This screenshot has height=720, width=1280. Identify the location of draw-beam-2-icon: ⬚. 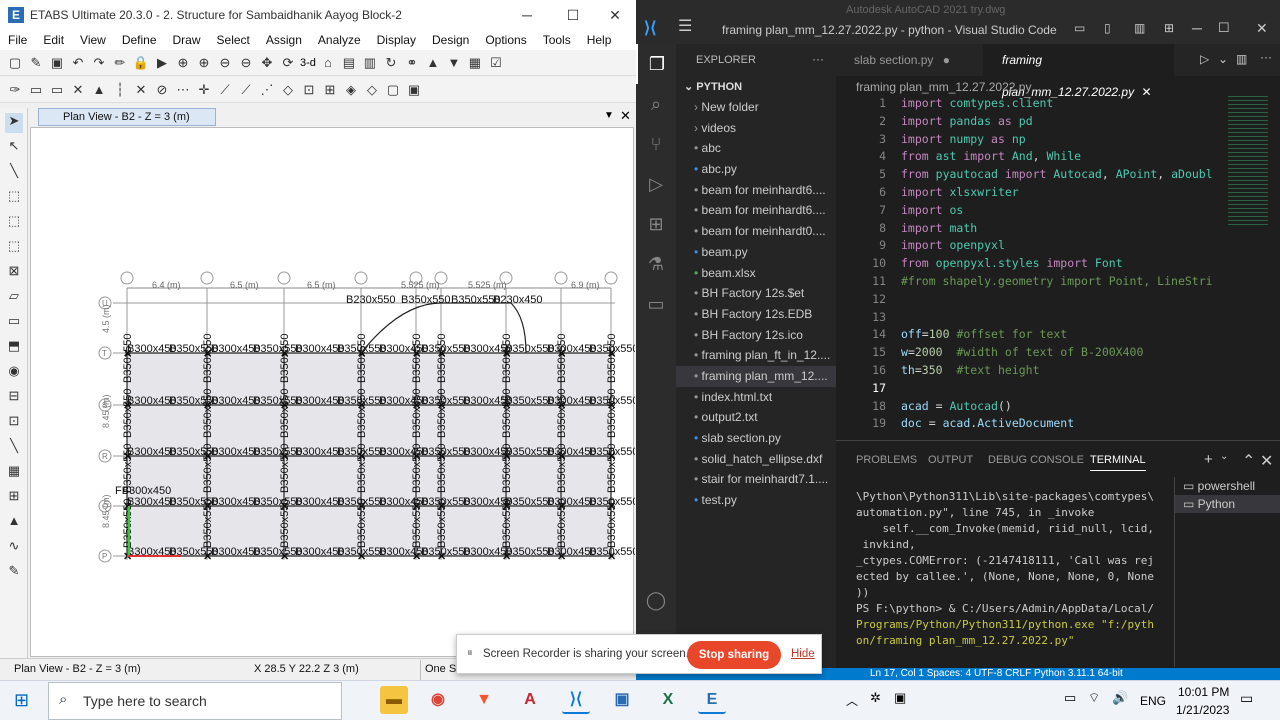
(14, 223).